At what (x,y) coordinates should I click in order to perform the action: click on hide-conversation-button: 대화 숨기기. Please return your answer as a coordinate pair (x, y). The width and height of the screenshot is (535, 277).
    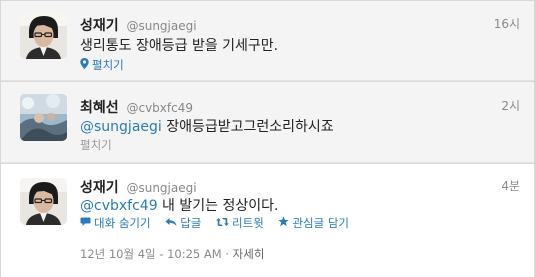
    Looking at the image, I should click on (117, 223).